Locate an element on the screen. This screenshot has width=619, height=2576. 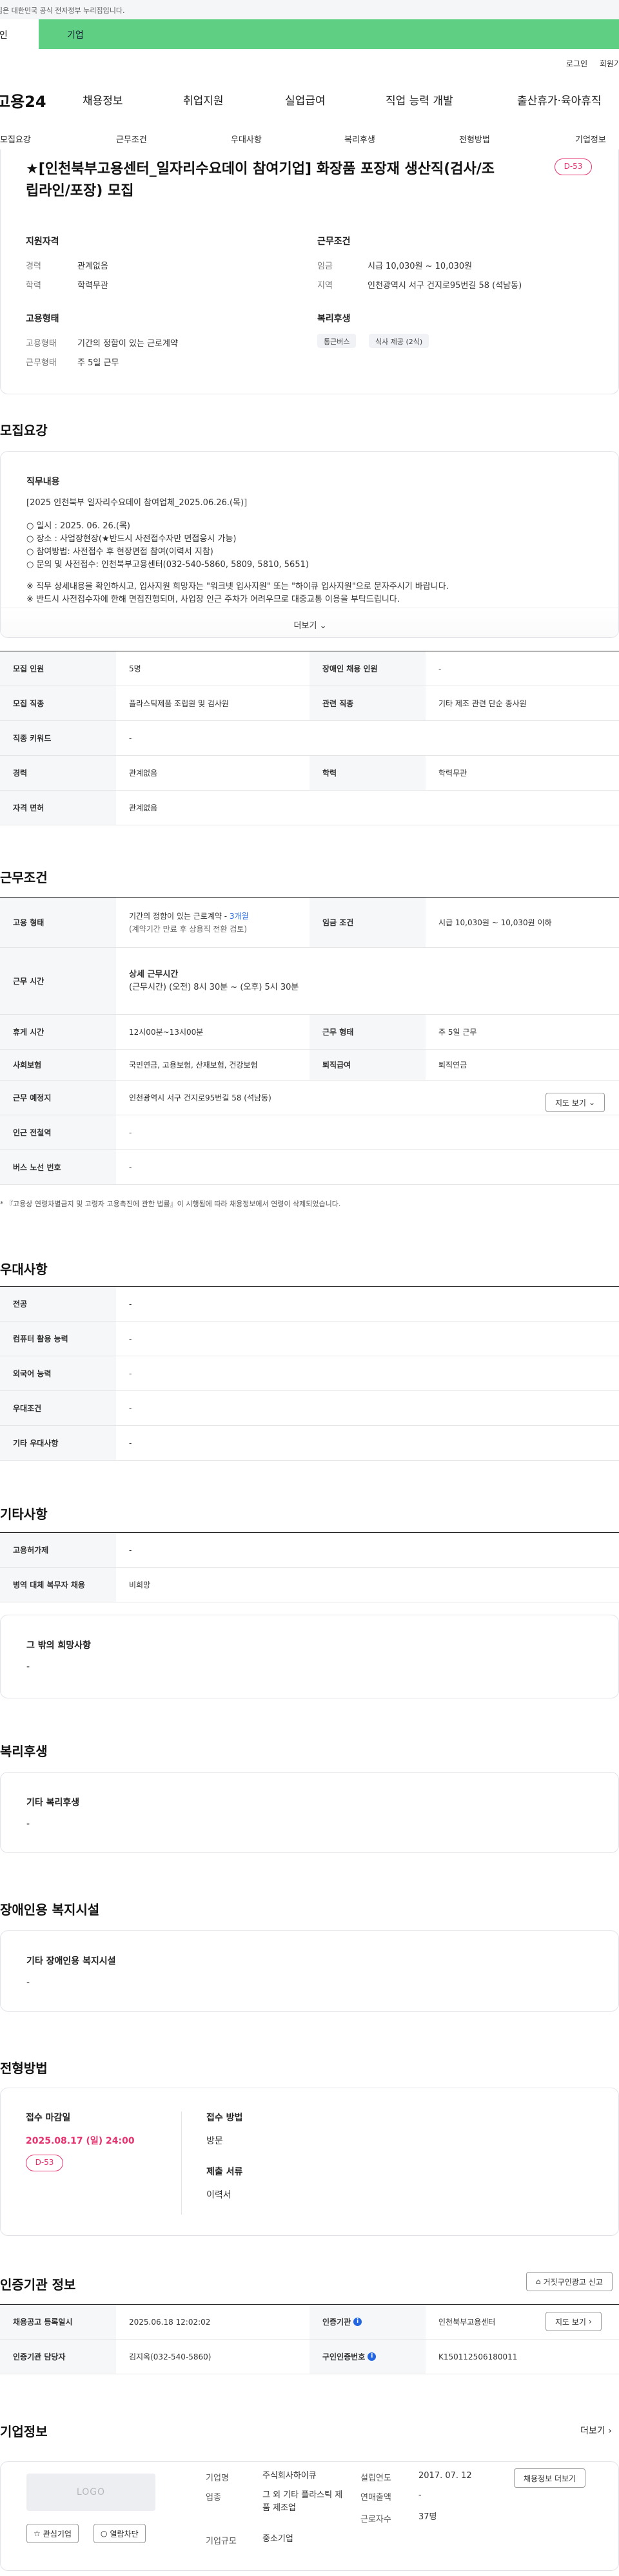
table-header-cell: 장애인 채용 인원 is located at coordinates (368, 669).